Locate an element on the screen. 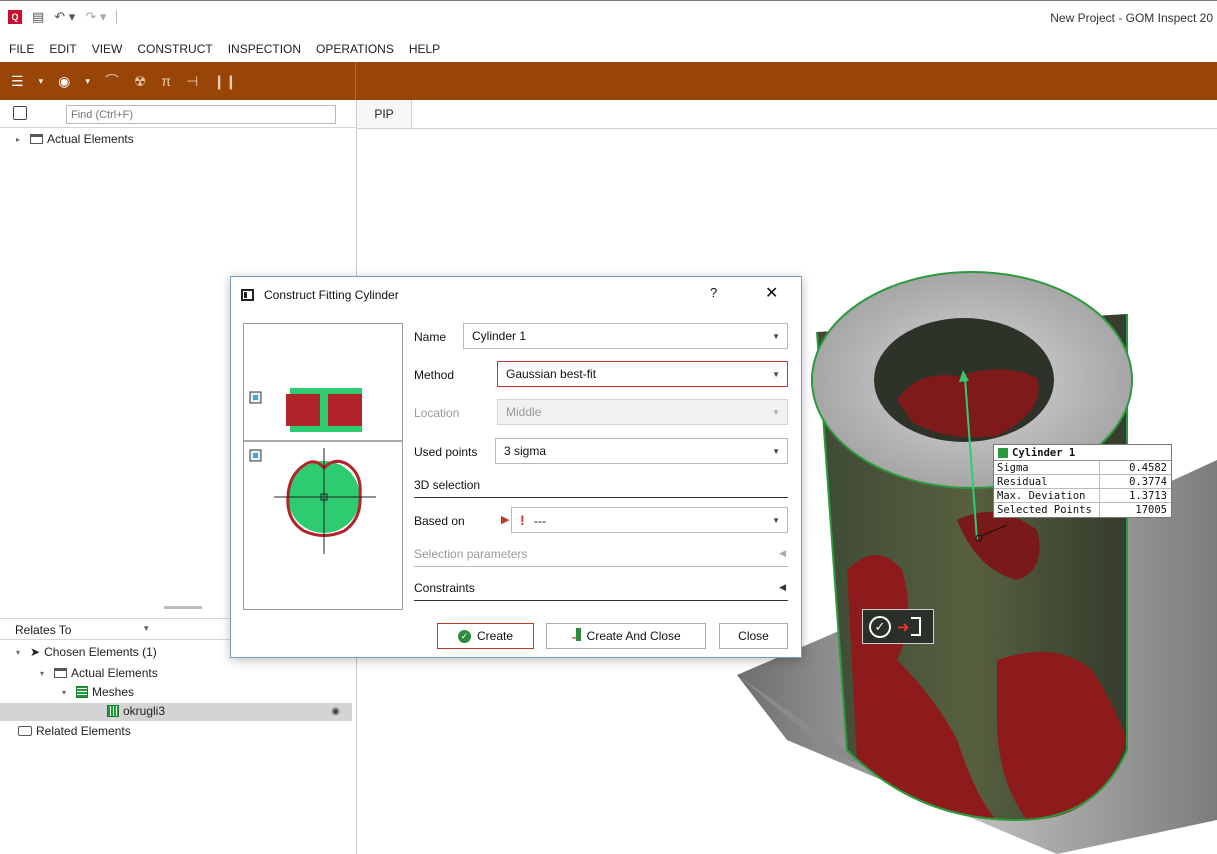 The image size is (1217, 854). menu-icon: ☰ is located at coordinates (17, 81).